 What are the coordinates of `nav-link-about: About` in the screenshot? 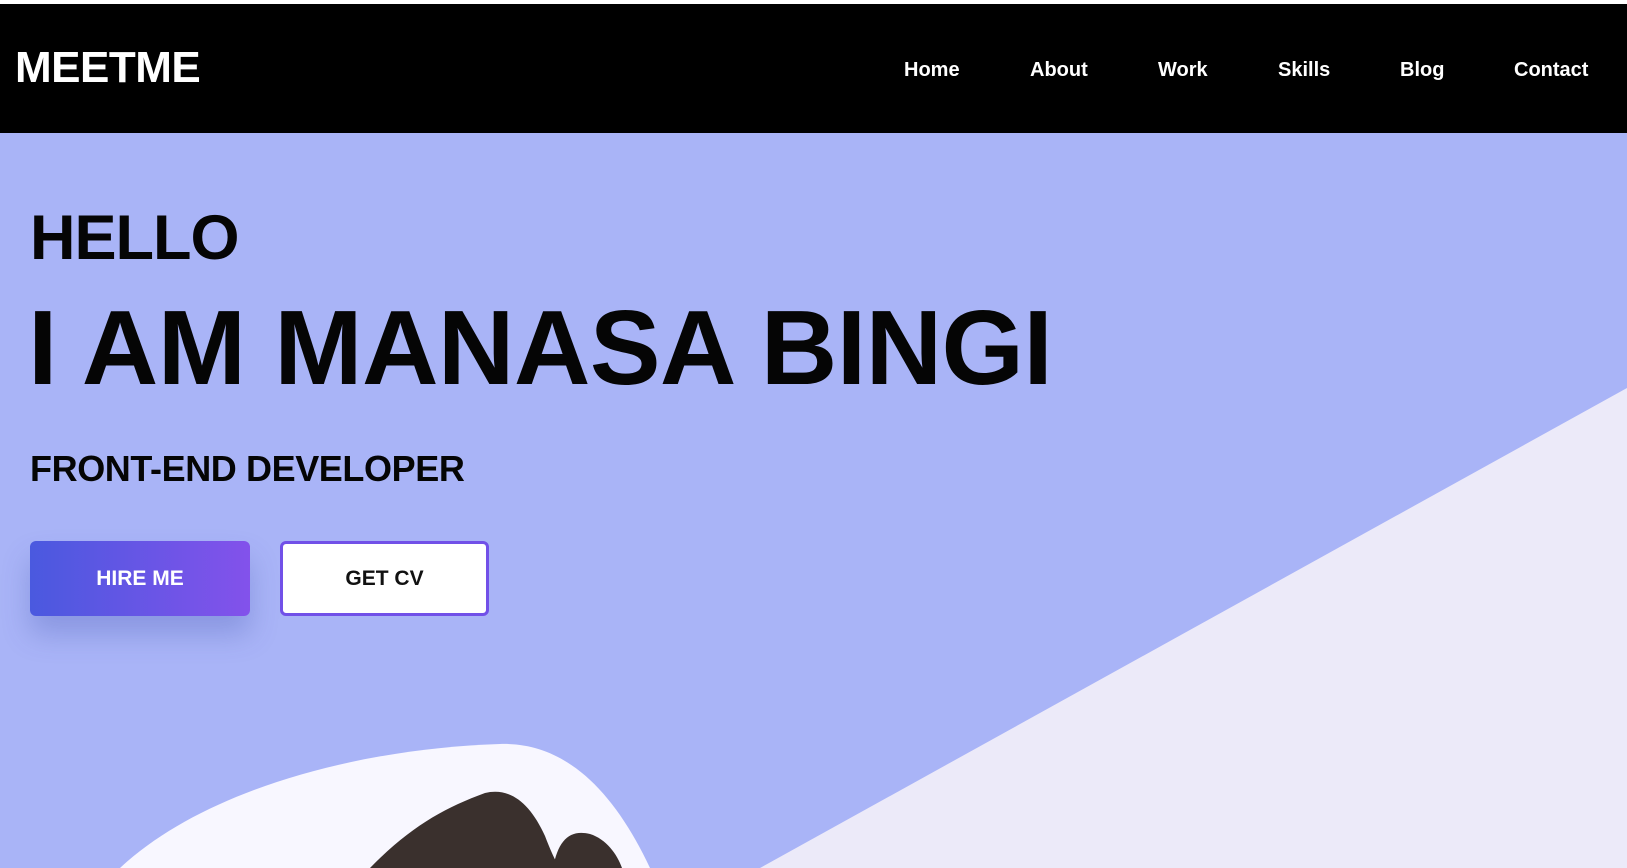 It's located at (1059, 70).